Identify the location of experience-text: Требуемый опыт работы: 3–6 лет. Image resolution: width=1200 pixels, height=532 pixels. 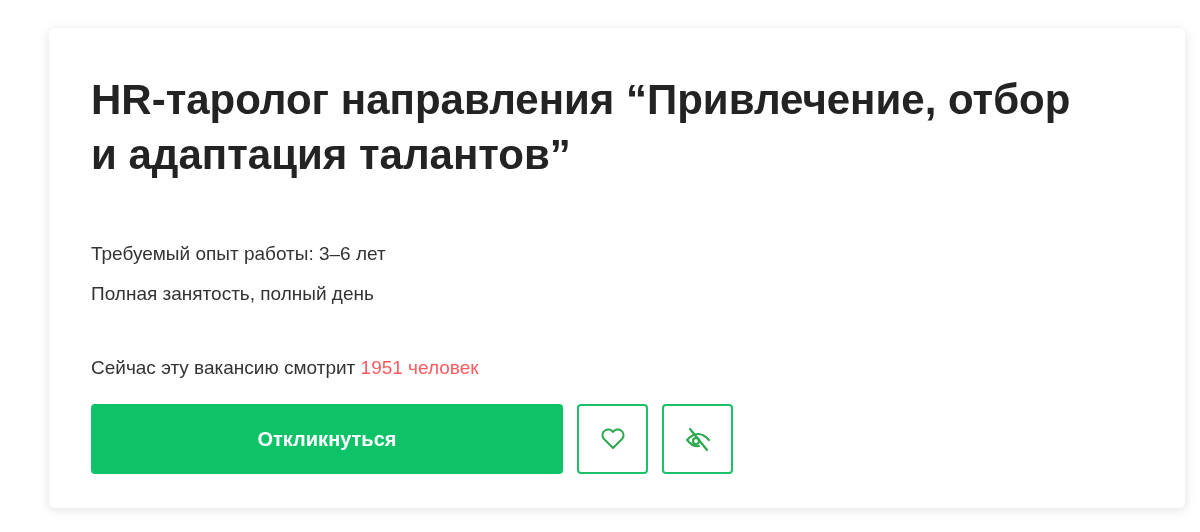
(239, 254).